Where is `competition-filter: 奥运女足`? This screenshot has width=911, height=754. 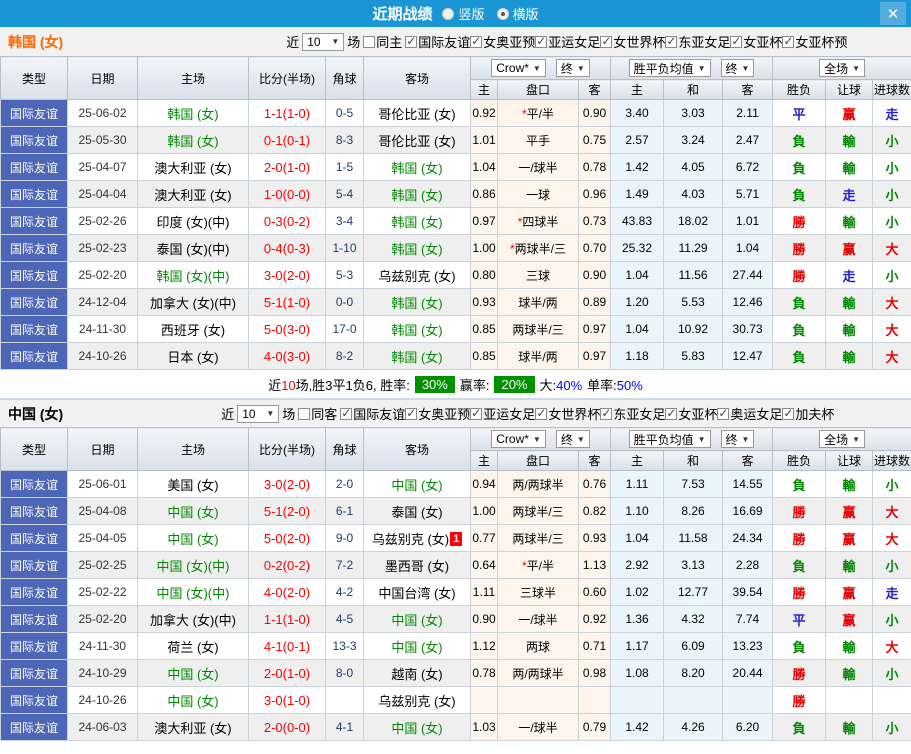
competition-filter: 奥运女足 is located at coordinates (749, 413).